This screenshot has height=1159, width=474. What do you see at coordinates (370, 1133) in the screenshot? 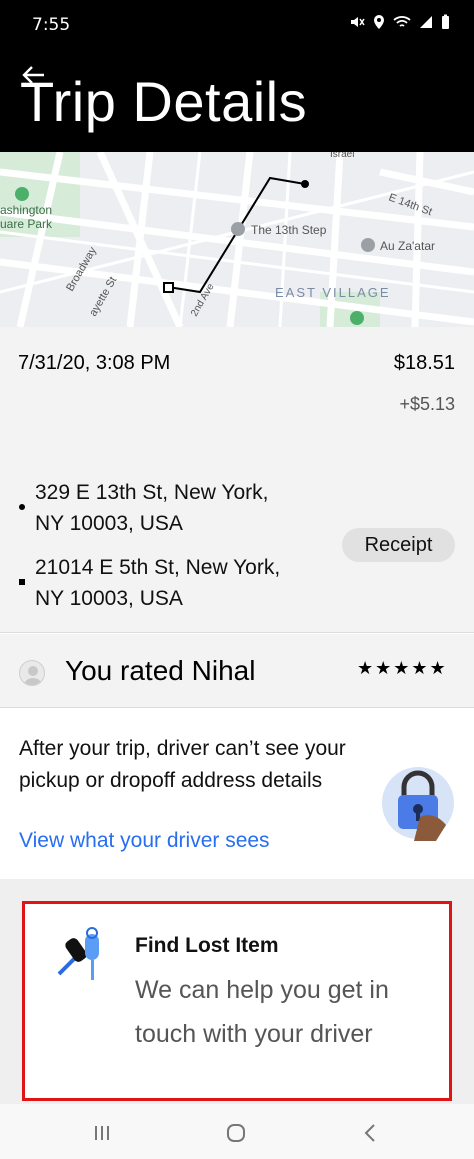
I see `back-icon` at bounding box center [370, 1133].